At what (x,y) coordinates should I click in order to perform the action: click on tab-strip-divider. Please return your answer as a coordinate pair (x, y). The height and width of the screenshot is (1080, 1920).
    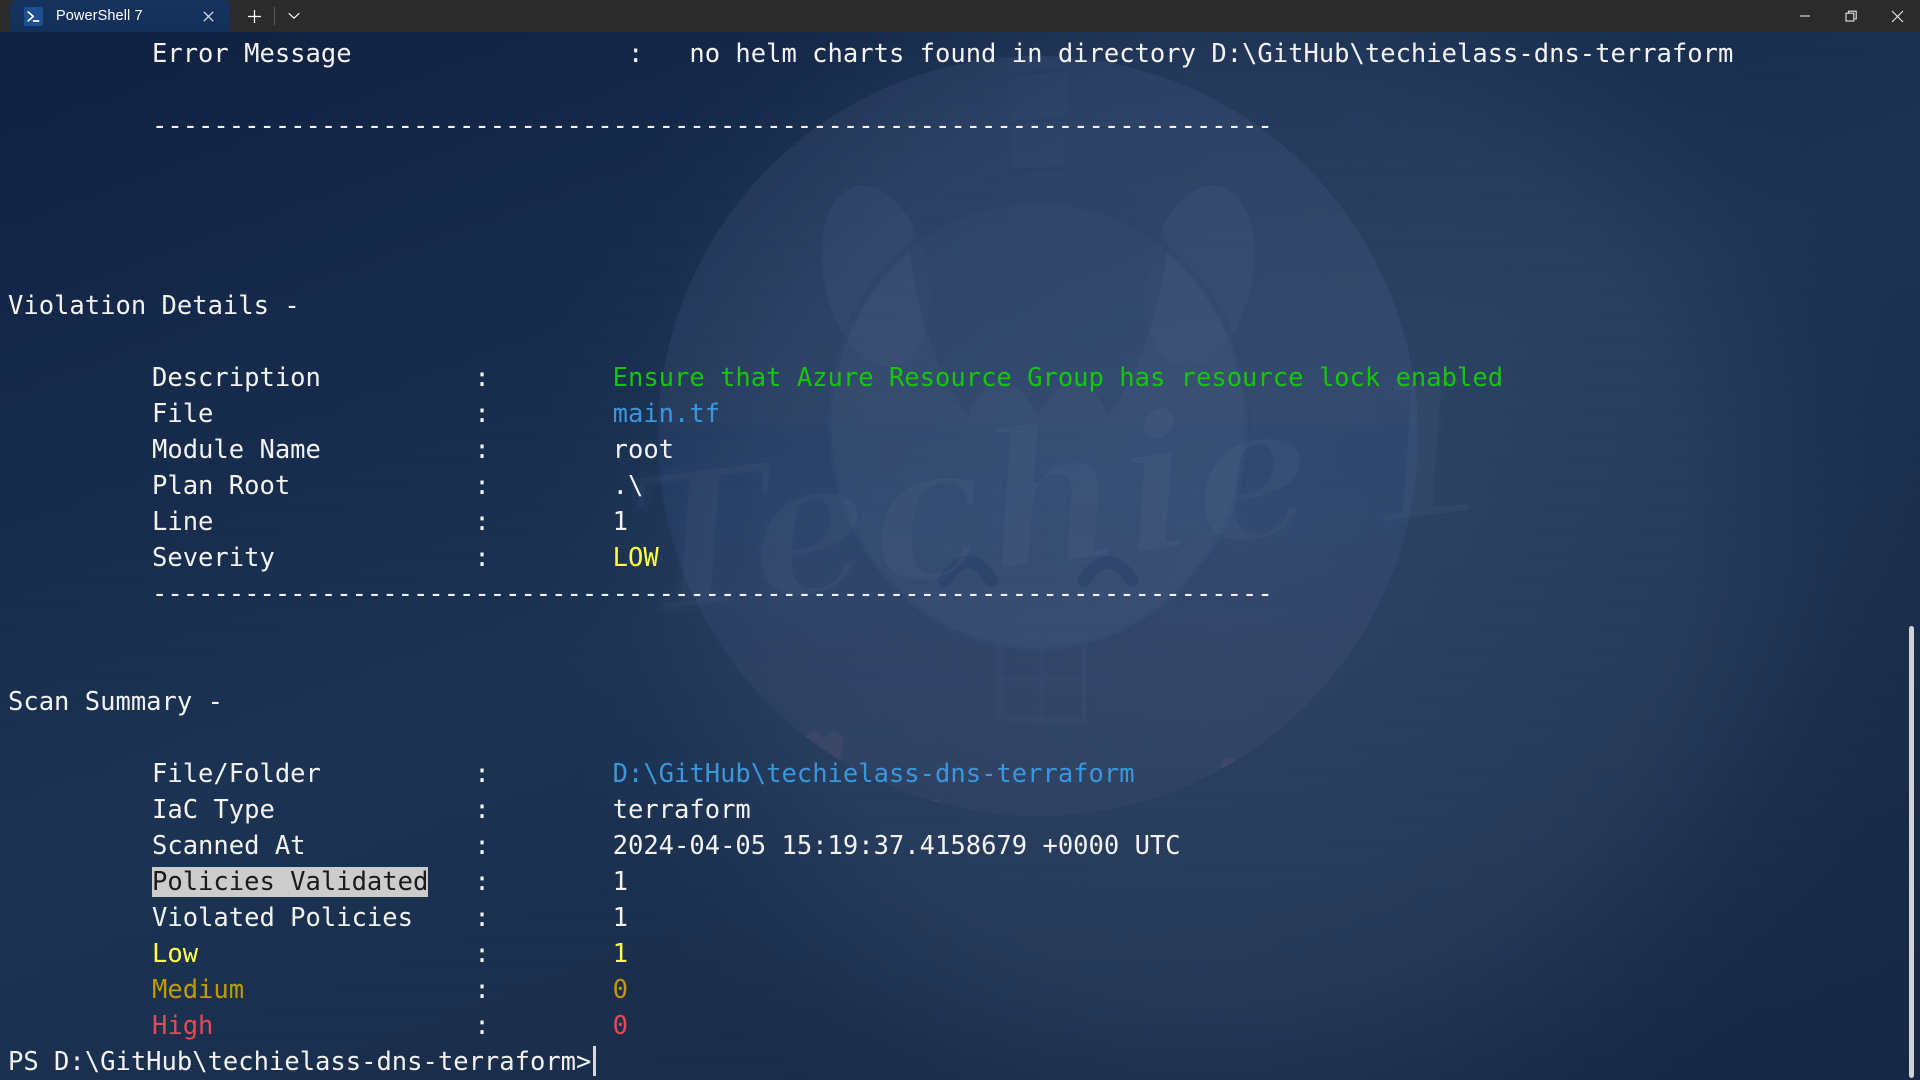
    Looking at the image, I should click on (274, 16).